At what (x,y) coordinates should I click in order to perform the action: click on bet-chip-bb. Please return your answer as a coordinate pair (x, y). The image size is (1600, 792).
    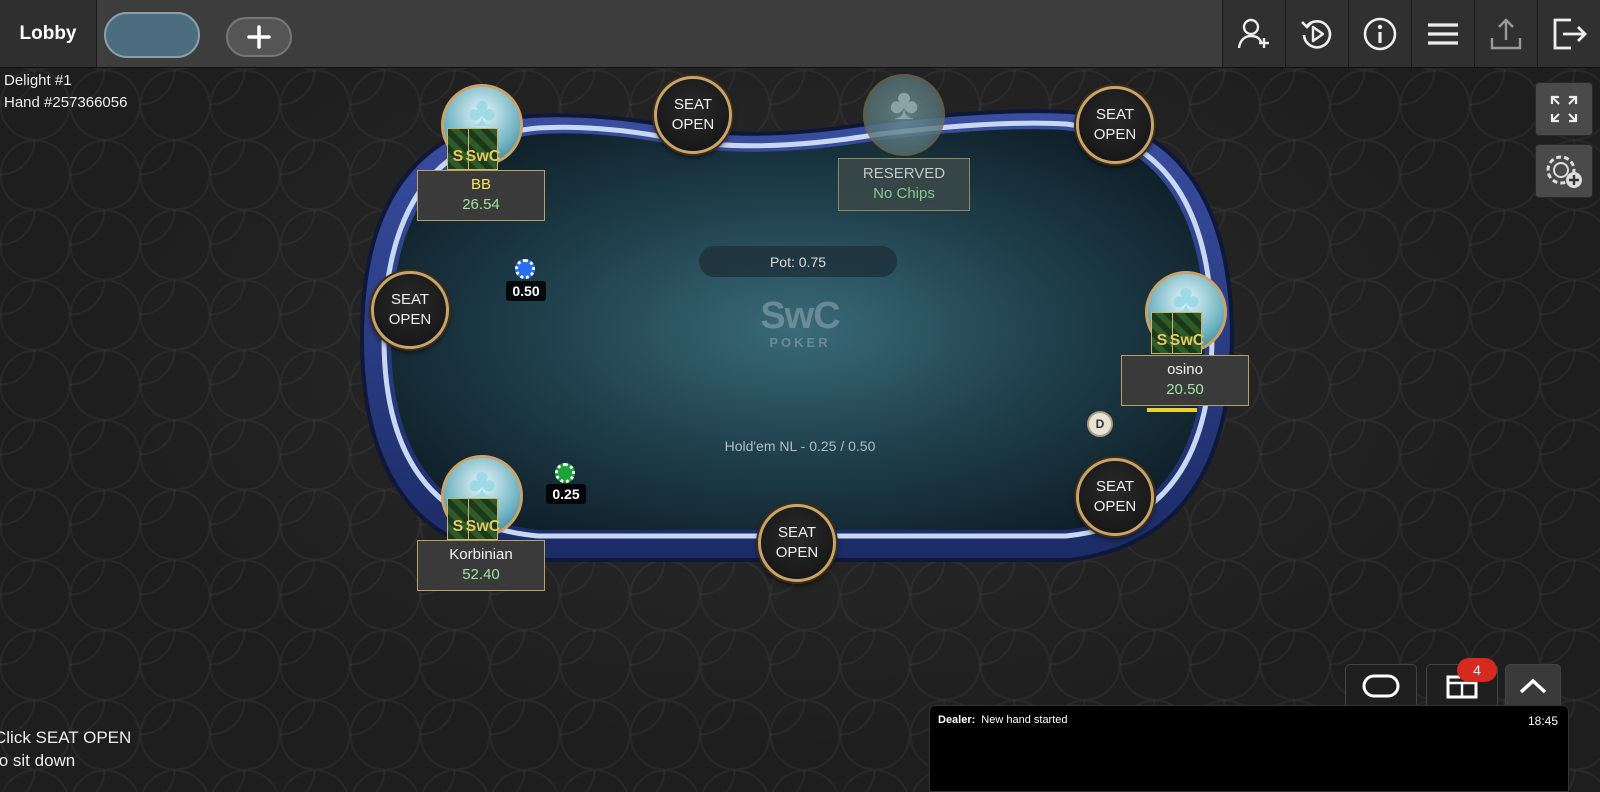
    Looking at the image, I should click on (525, 269).